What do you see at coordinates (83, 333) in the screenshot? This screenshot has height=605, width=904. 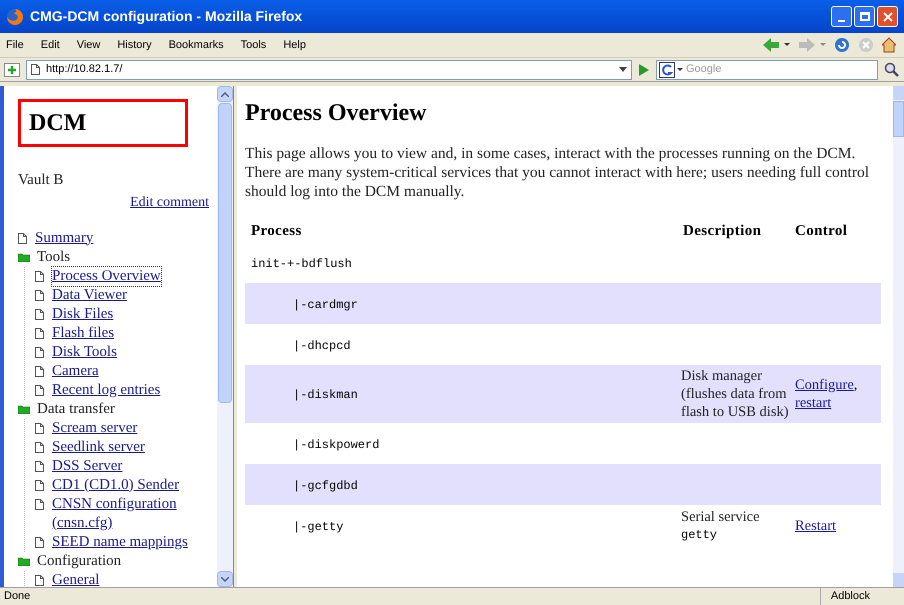 I see `nav-link: Flash files` at bounding box center [83, 333].